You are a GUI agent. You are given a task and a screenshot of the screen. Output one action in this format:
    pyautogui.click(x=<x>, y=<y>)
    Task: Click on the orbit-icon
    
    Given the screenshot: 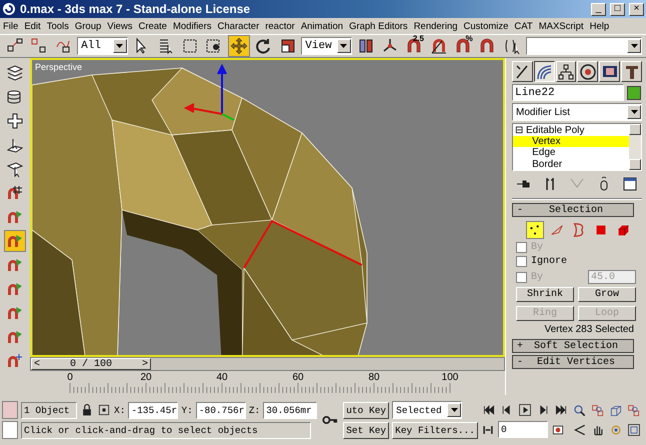 What is the action you would take?
    pyautogui.click(x=615, y=429)
    